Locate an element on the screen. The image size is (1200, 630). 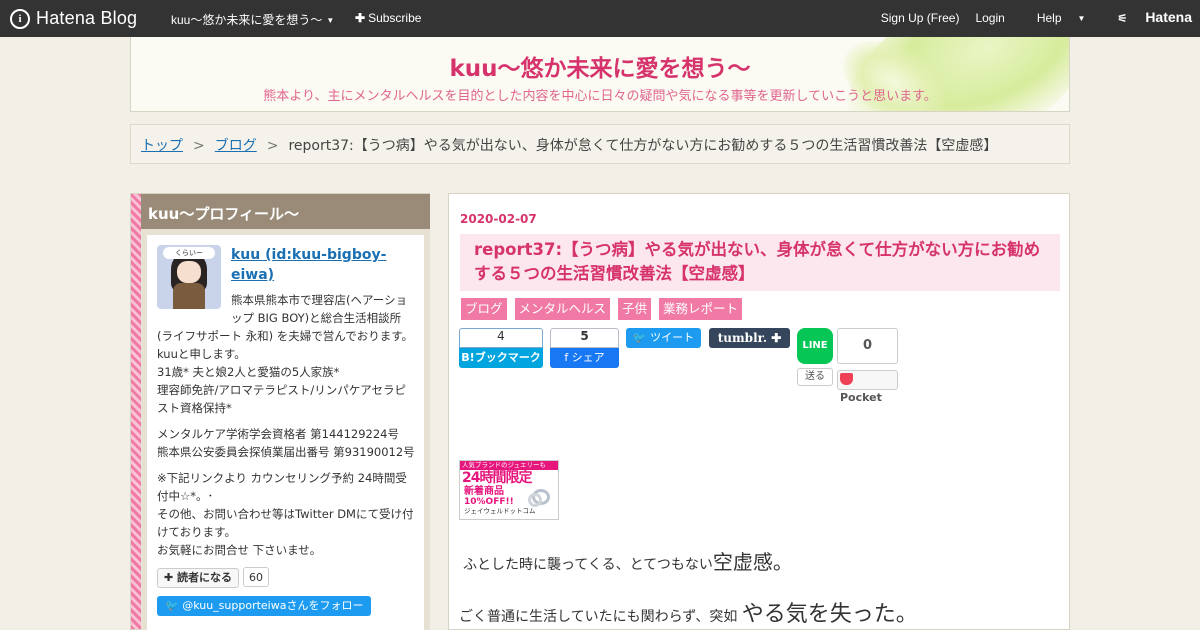
hatena-mark-icon: ⚟ is located at coordinates (1122, 19).